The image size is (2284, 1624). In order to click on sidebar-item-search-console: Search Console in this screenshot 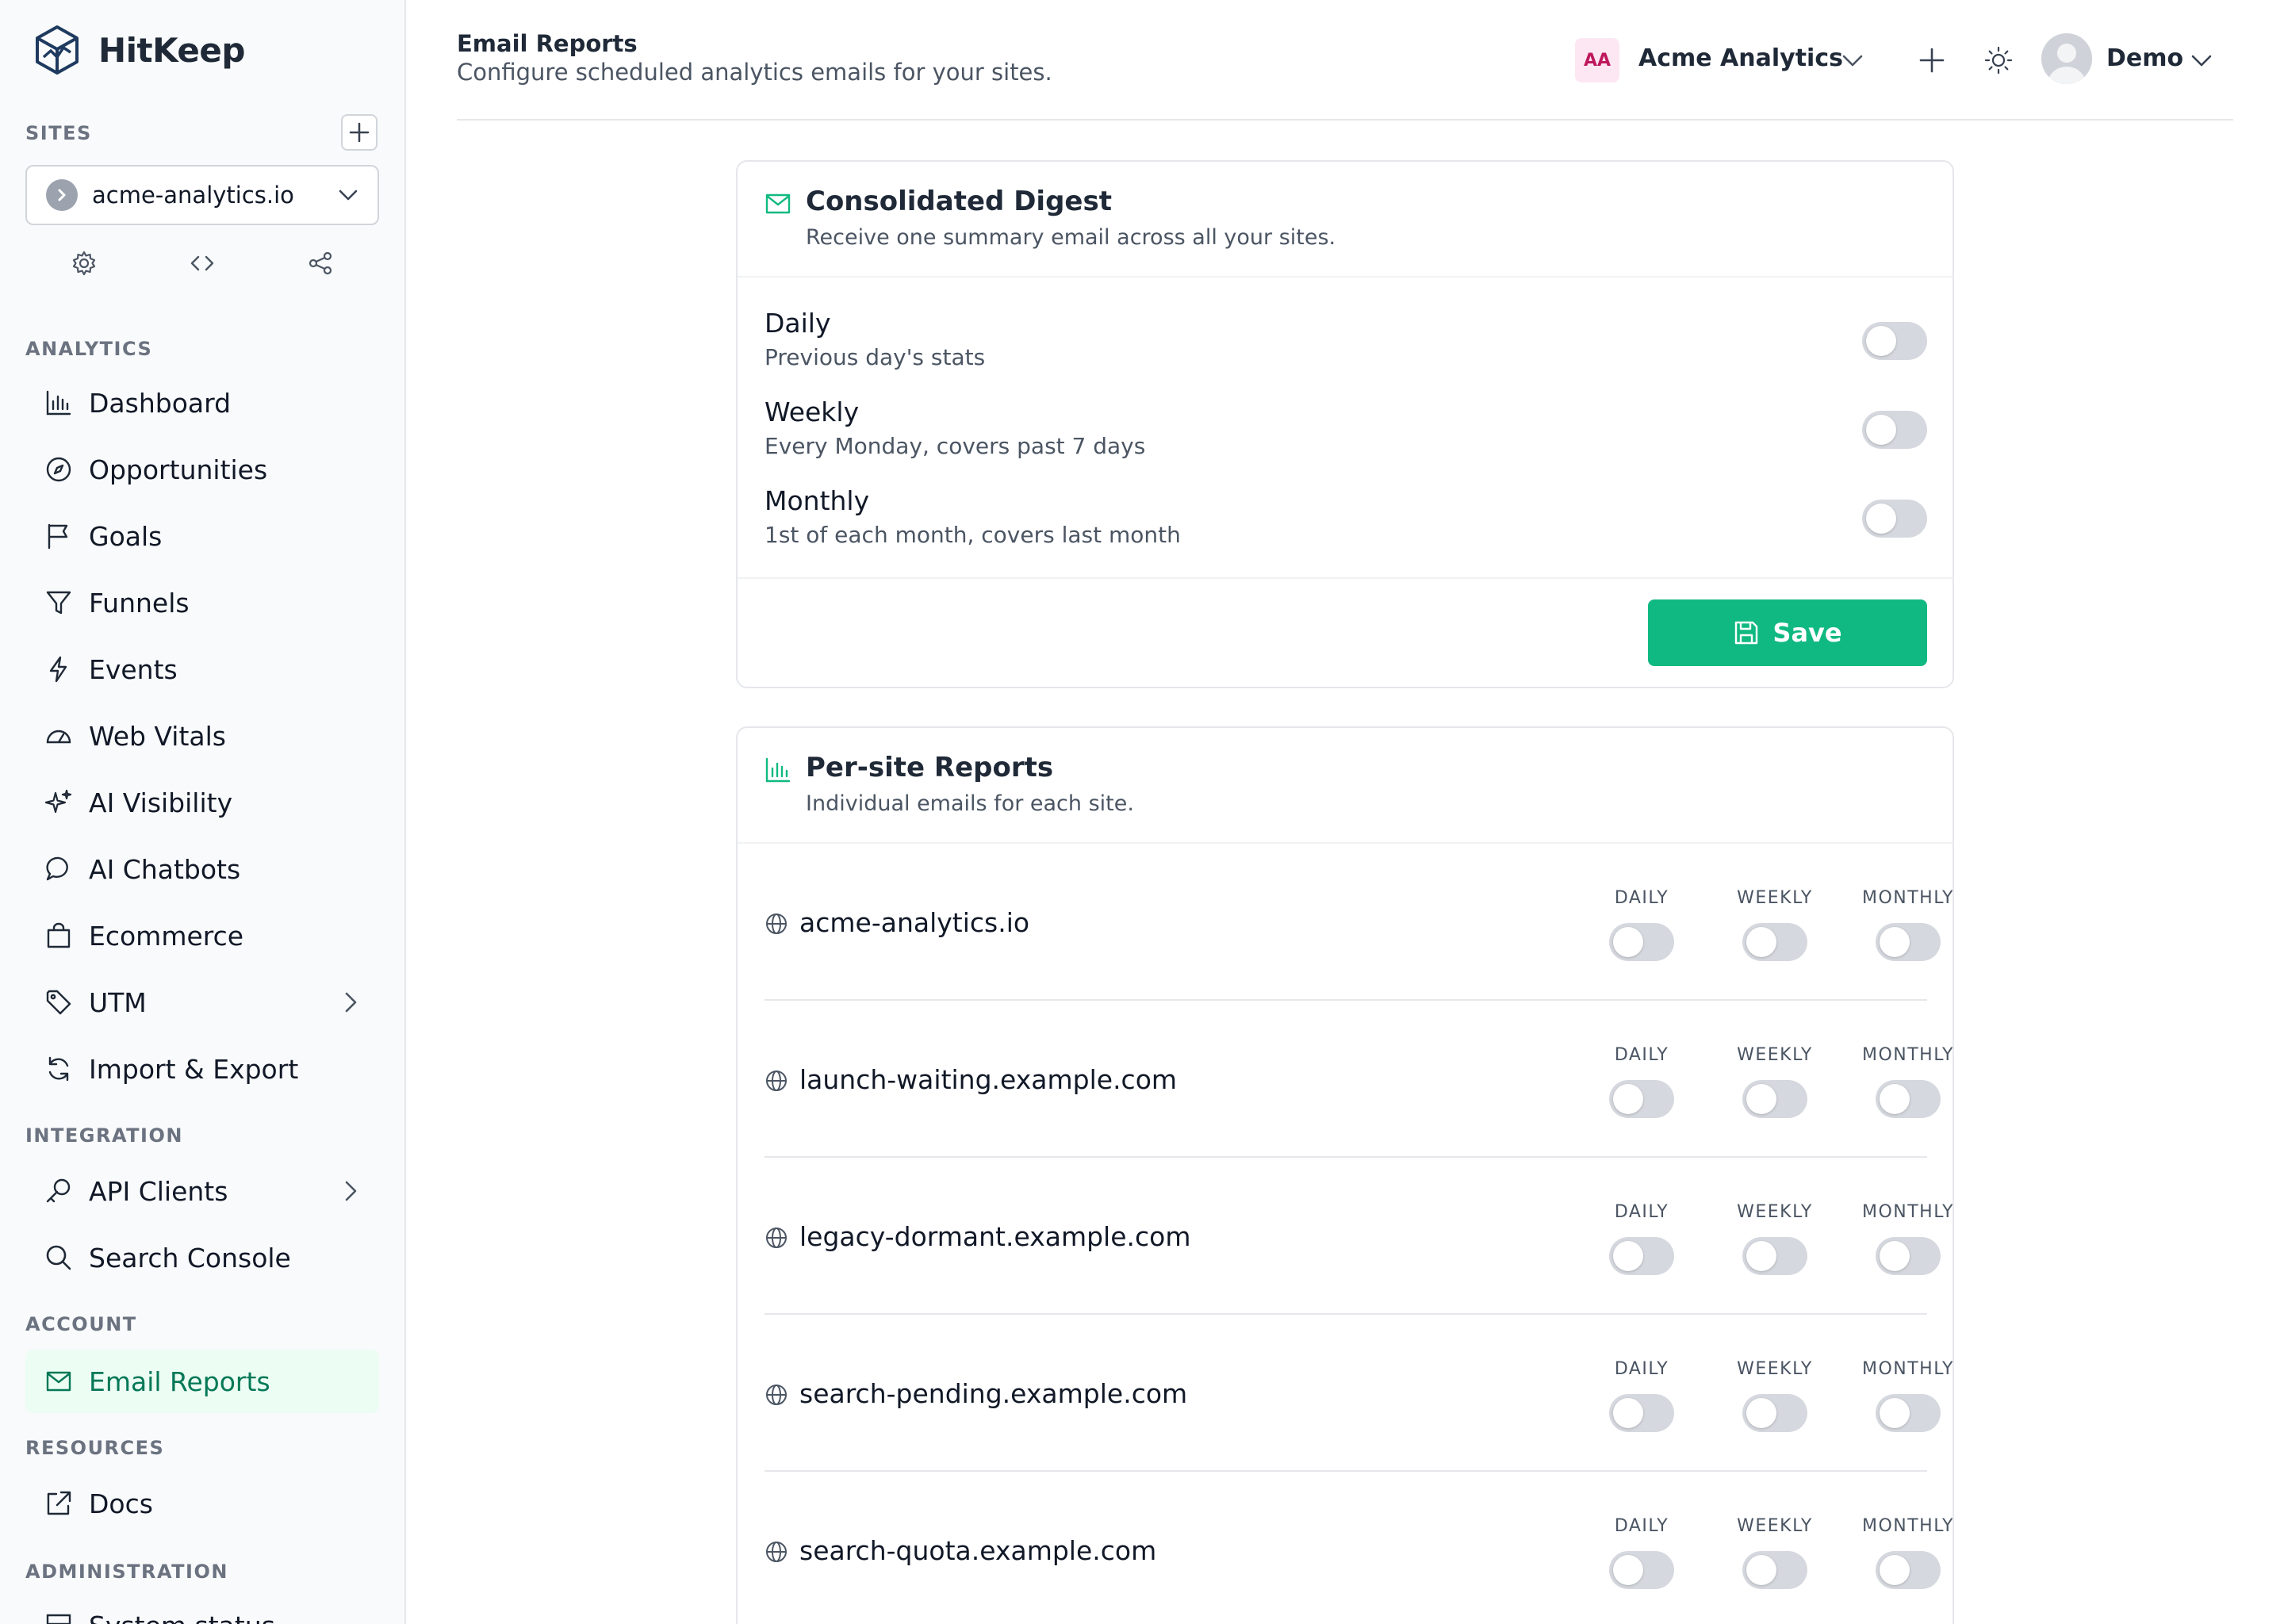, I will do `click(202, 1257)`.